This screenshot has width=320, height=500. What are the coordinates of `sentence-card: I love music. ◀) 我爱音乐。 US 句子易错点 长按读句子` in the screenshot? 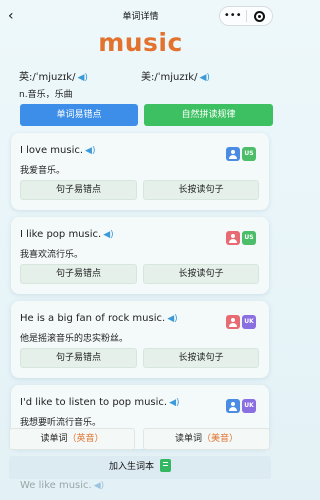 It's located at (140, 171).